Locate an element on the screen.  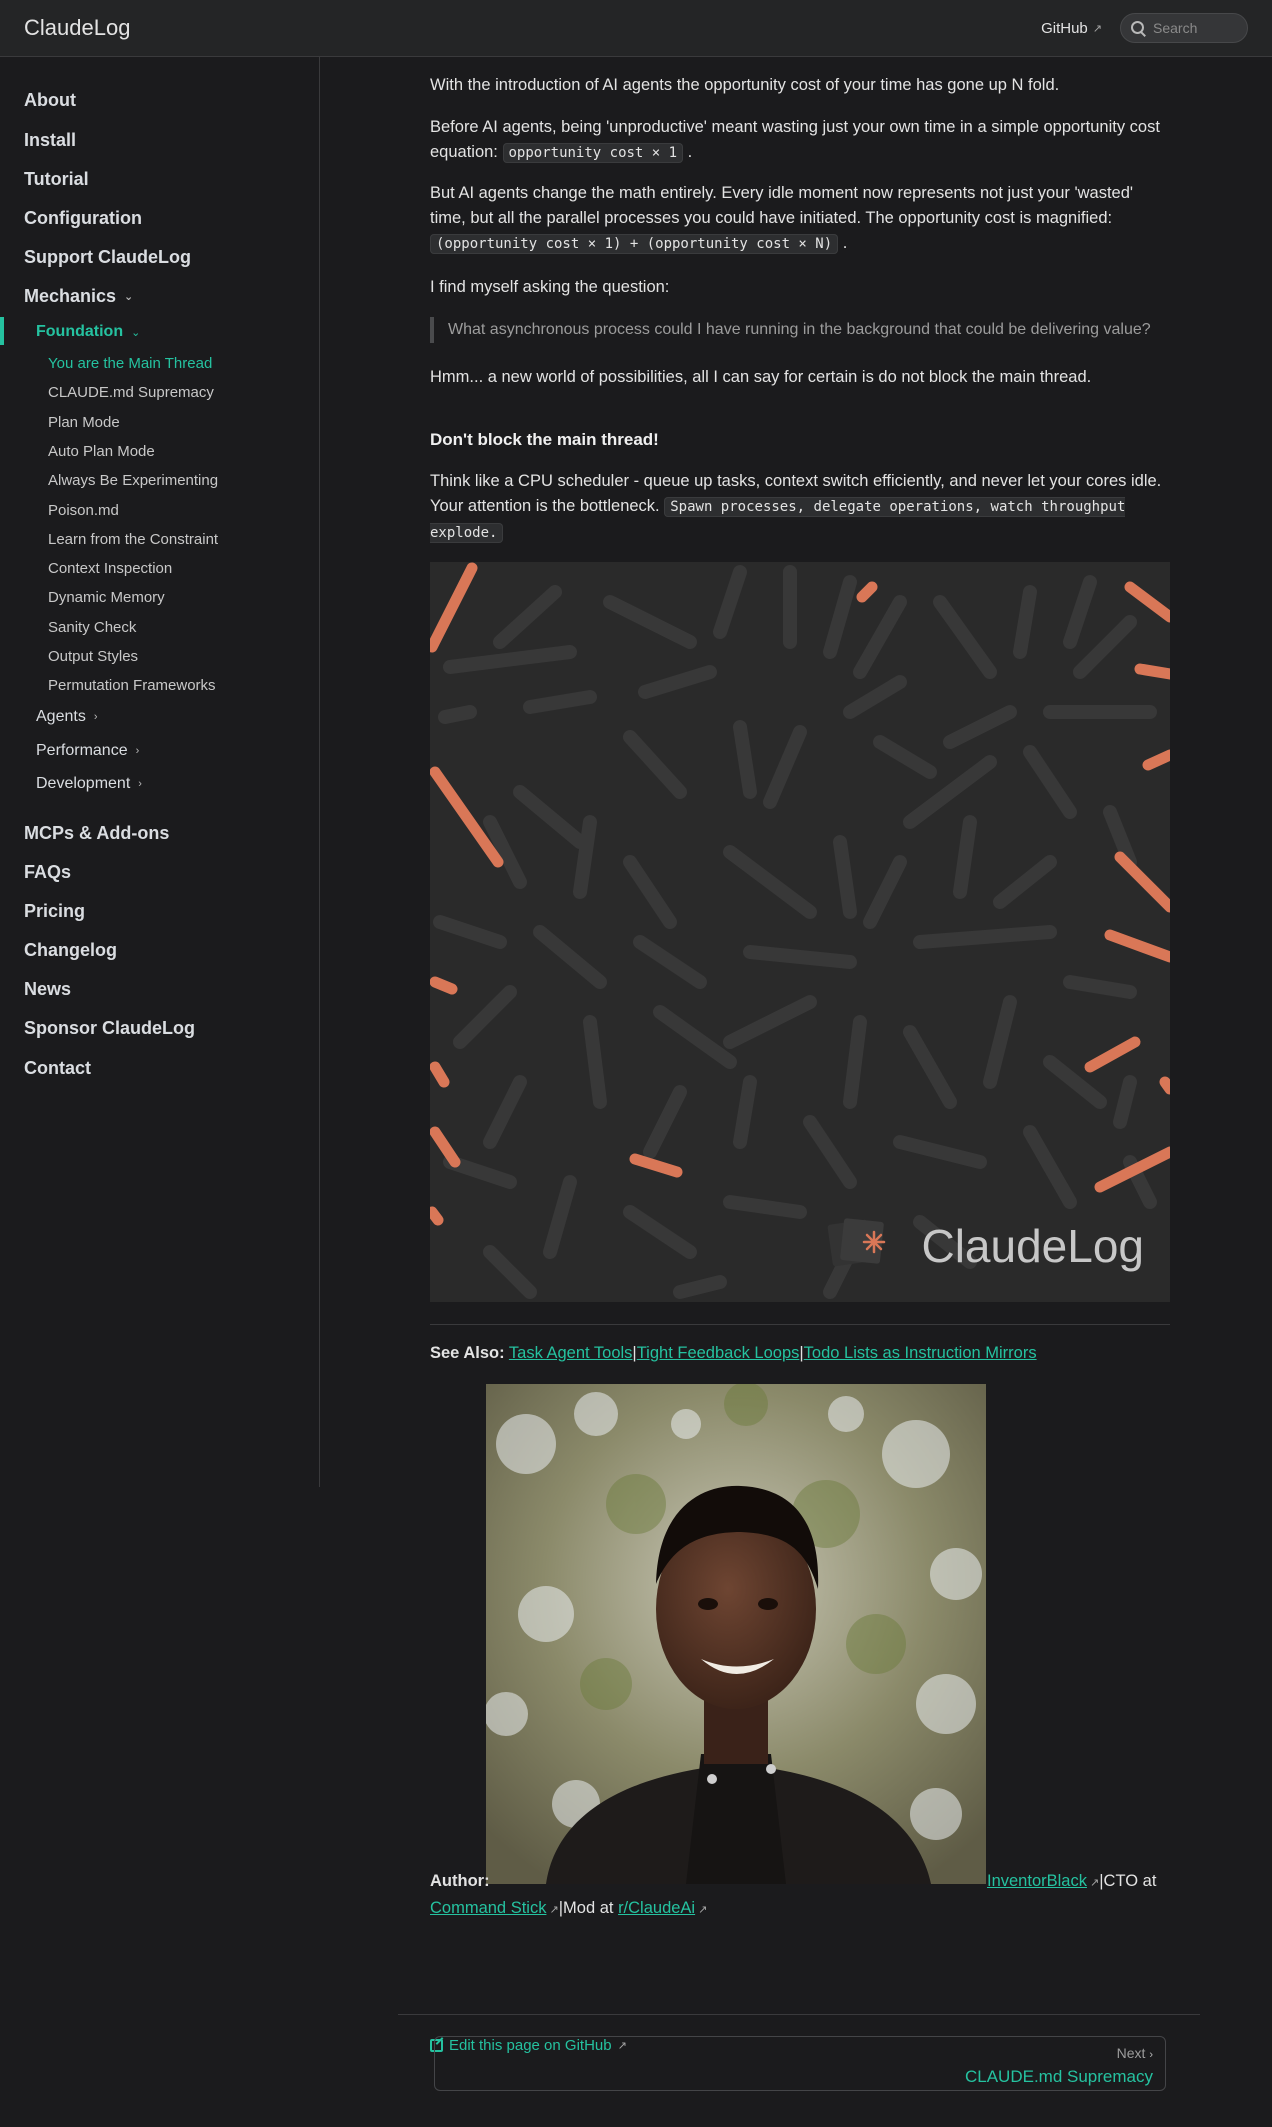
sidebar-item-poison-md: Poison.md is located at coordinates (83, 510).